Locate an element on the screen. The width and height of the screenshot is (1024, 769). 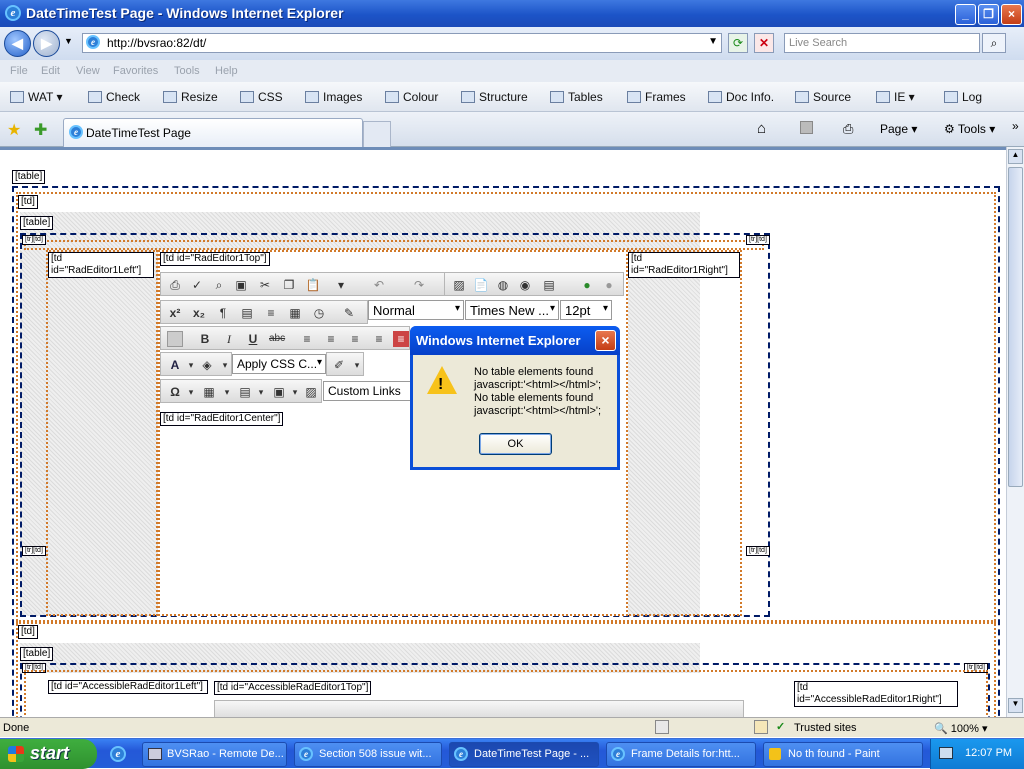
address-field: e http://bvsrao:82/dt/ ▼ is located at coordinates (402, 43).